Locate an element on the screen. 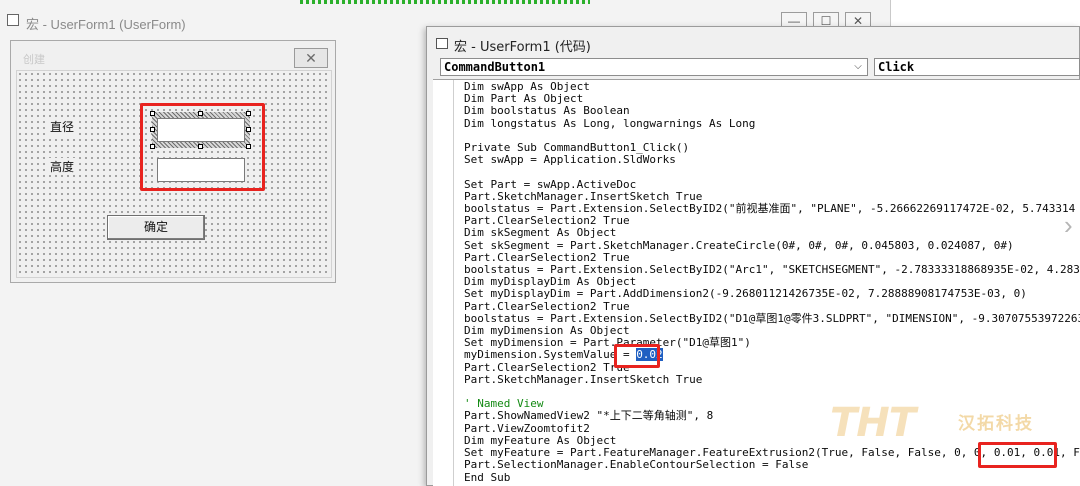 Image resolution: width=1080 pixels, height=486 pixels. form-window-icon is located at coordinates (13, 20).